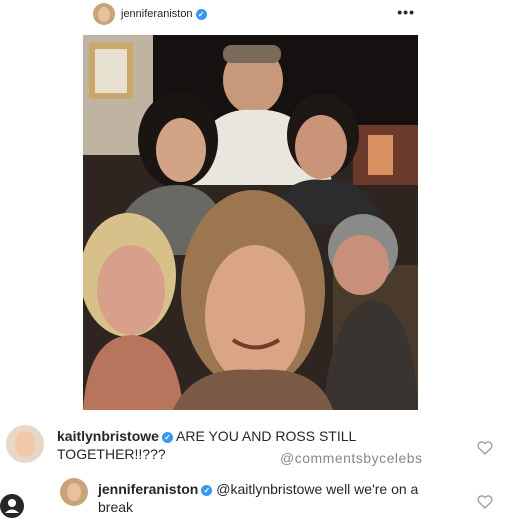 Image resolution: width=519 pixels, height=528 pixels. I want to click on comment-username: kaitlynbristowe, so click(108, 436).